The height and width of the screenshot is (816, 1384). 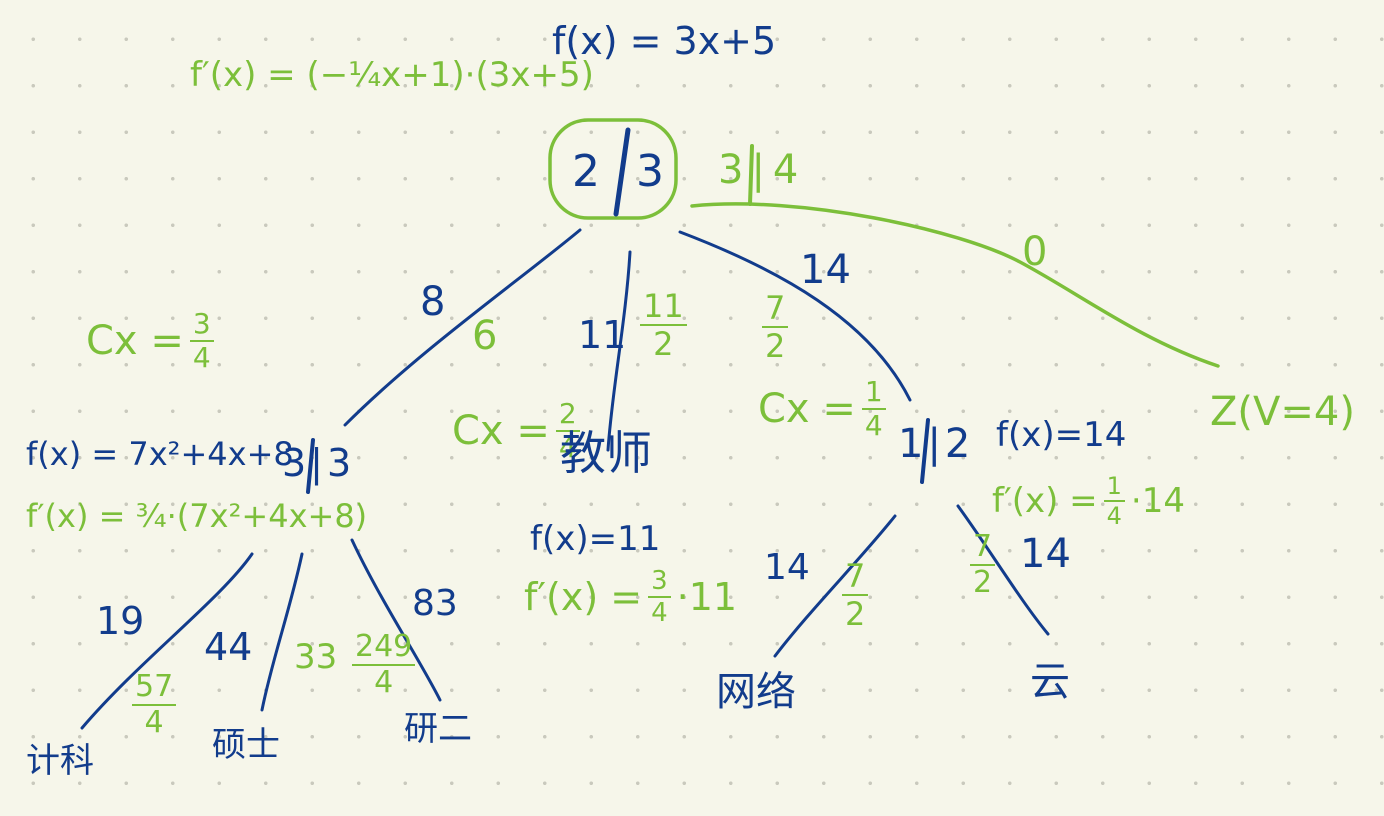 What do you see at coordinates (1061, 435) in the screenshot?
I see `right-node-fx: f(x)=14` at bounding box center [1061, 435].